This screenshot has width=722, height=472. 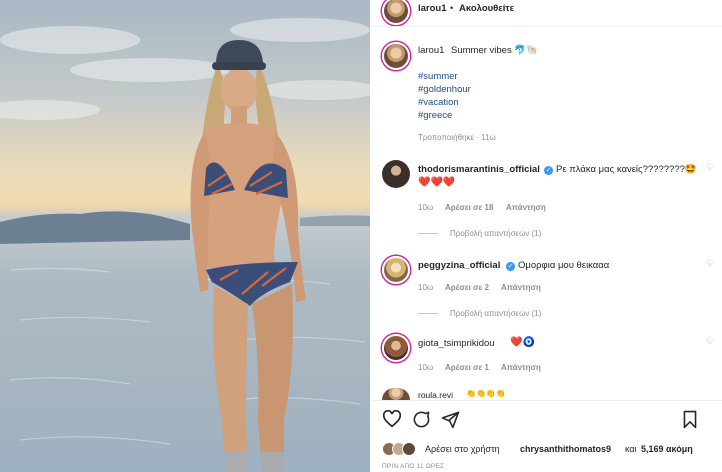 What do you see at coordinates (431, 50) in the screenshot?
I see `caption-username: larou1` at bounding box center [431, 50].